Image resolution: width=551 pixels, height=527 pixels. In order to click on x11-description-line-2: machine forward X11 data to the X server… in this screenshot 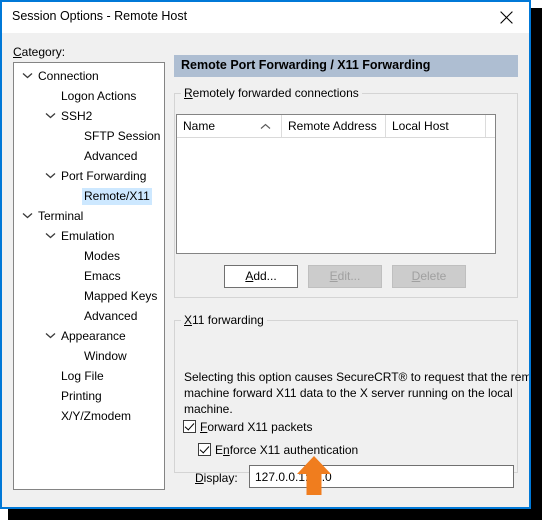, I will do `click(348, 393)`.